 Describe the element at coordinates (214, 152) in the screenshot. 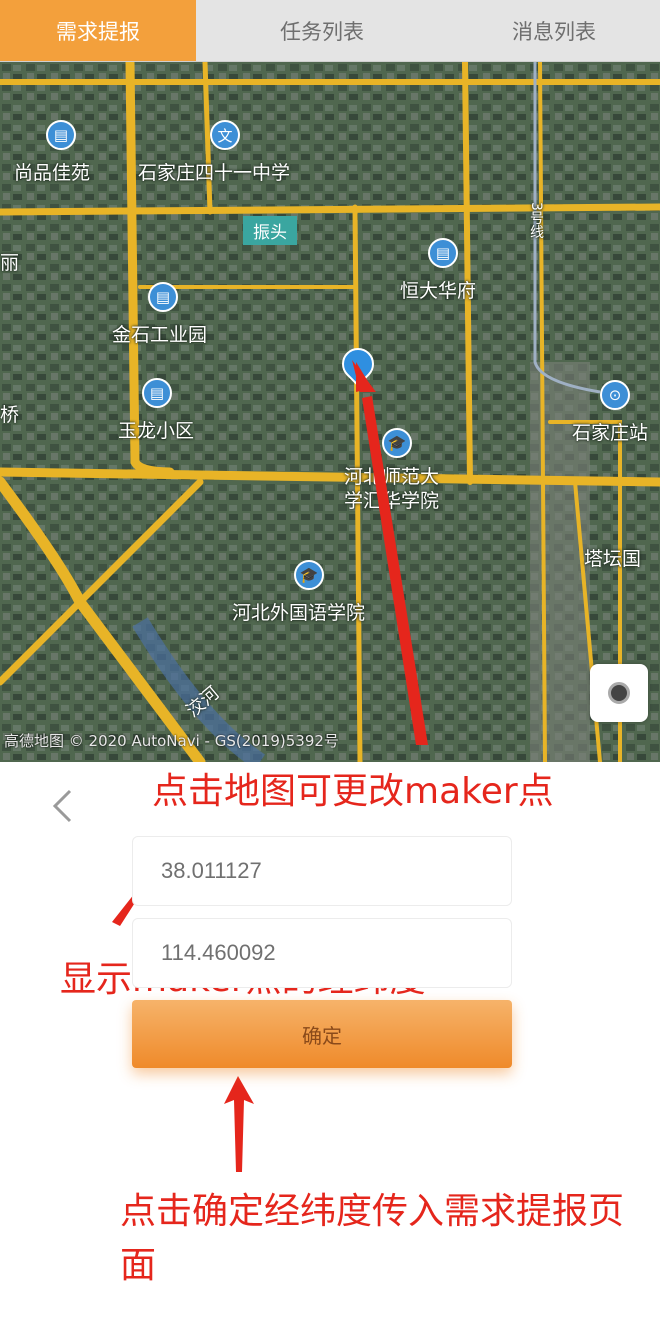

I see `poi-school-41: 文 石家庄四十一中学` at that location.